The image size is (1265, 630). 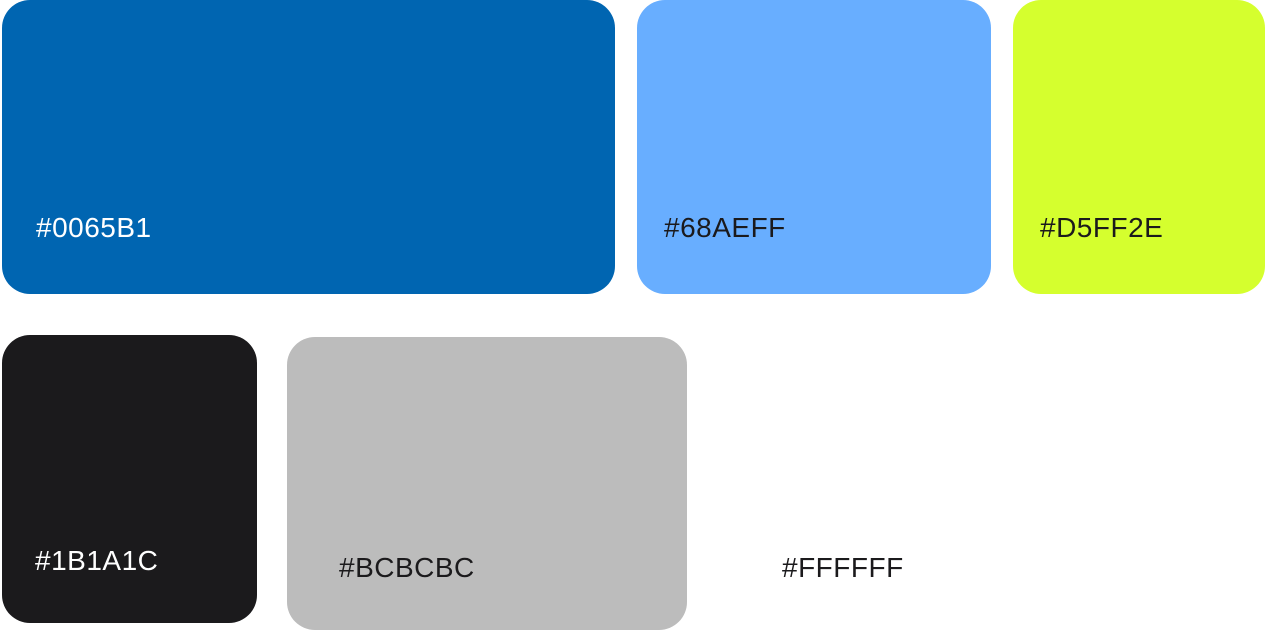 I want to click on swatch-d5ff2e: #D5FF2E, so click(x=1139, y=147).